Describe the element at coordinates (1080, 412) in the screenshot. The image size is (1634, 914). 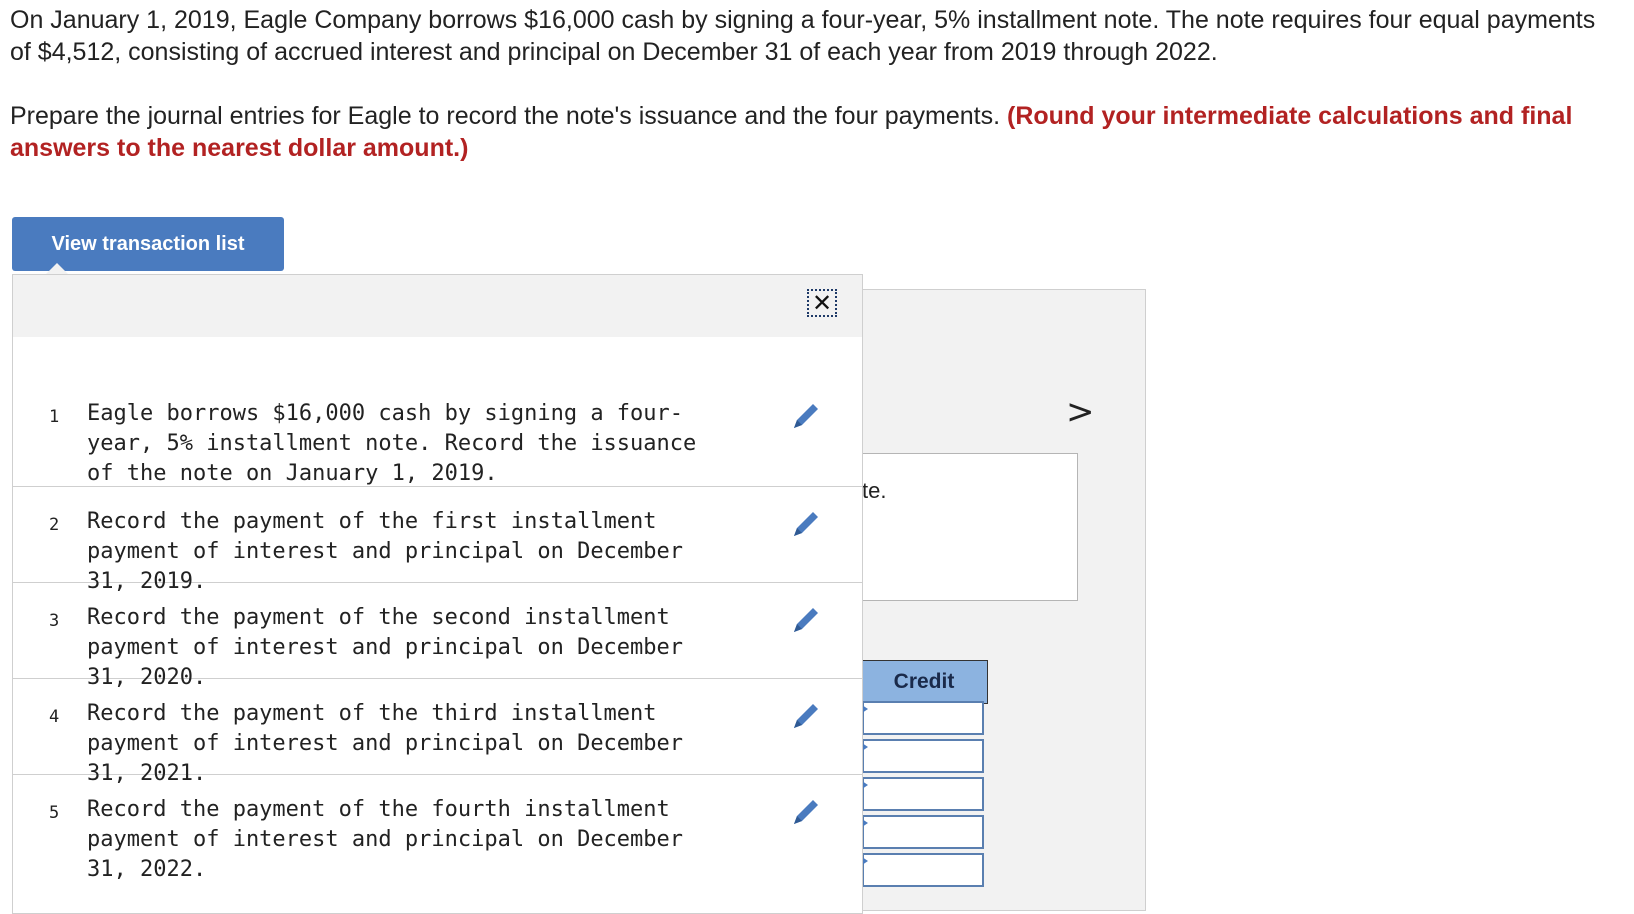
I see `next-arrow-icon: >` at that location.